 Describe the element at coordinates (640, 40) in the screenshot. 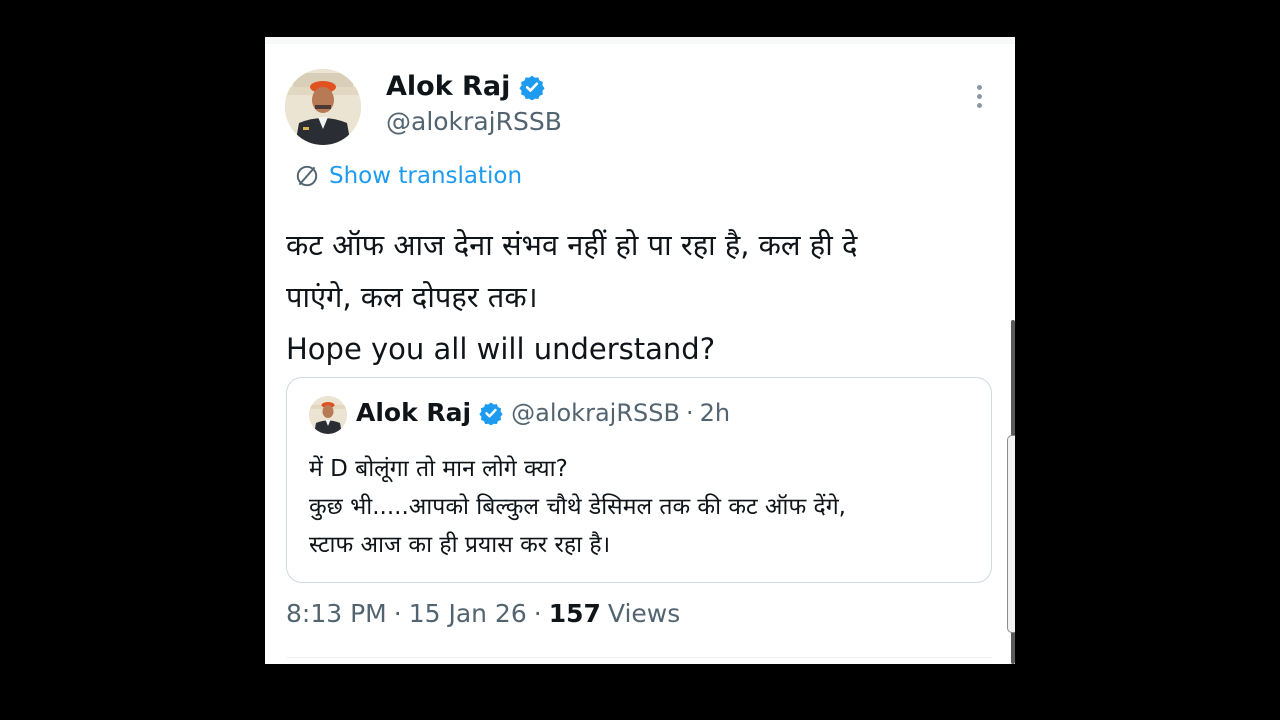

I see `card-top-divider` at that location.